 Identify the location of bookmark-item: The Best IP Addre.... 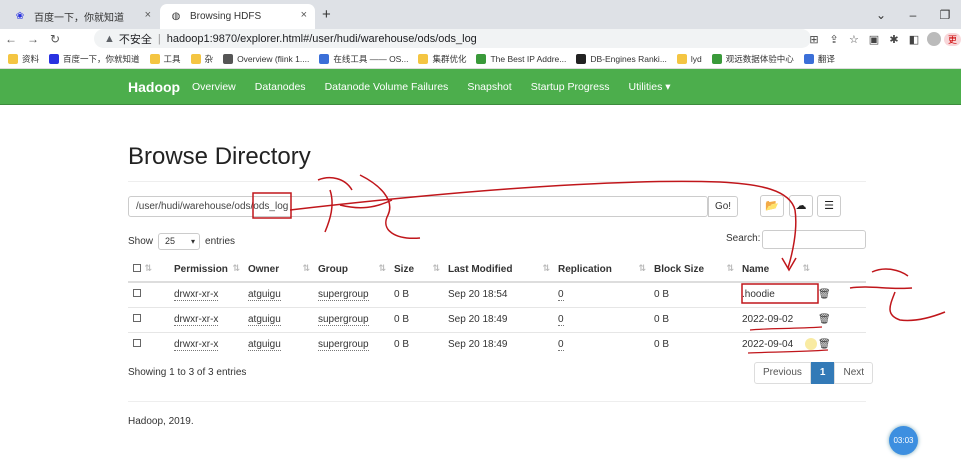
(521, 58).